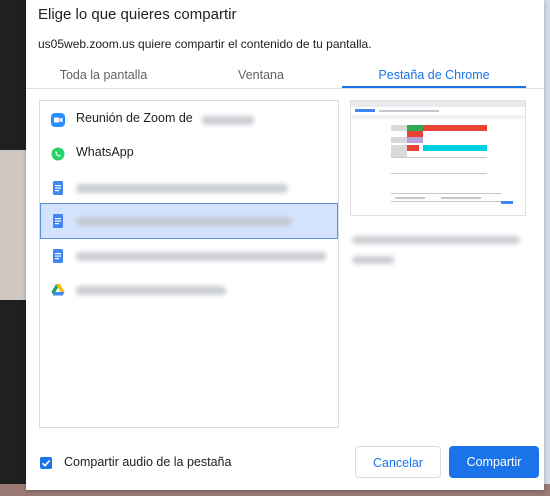 The height and width of the screenshot is (496, 550). Describe the element at coordinates (103, 75) in the screenshot. I see `tab-entire-screen: Toda la pantalla` at that location.